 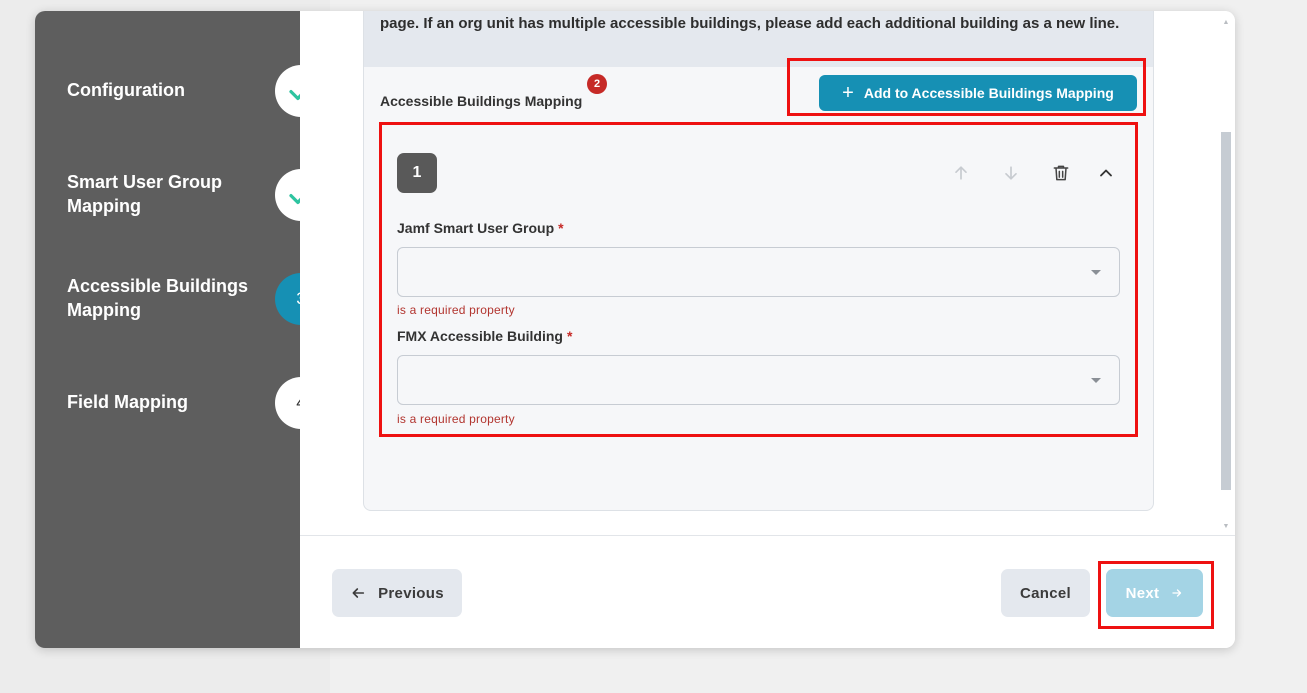 I want to click on arrow-right-icon, so click(x=1177, y=593).